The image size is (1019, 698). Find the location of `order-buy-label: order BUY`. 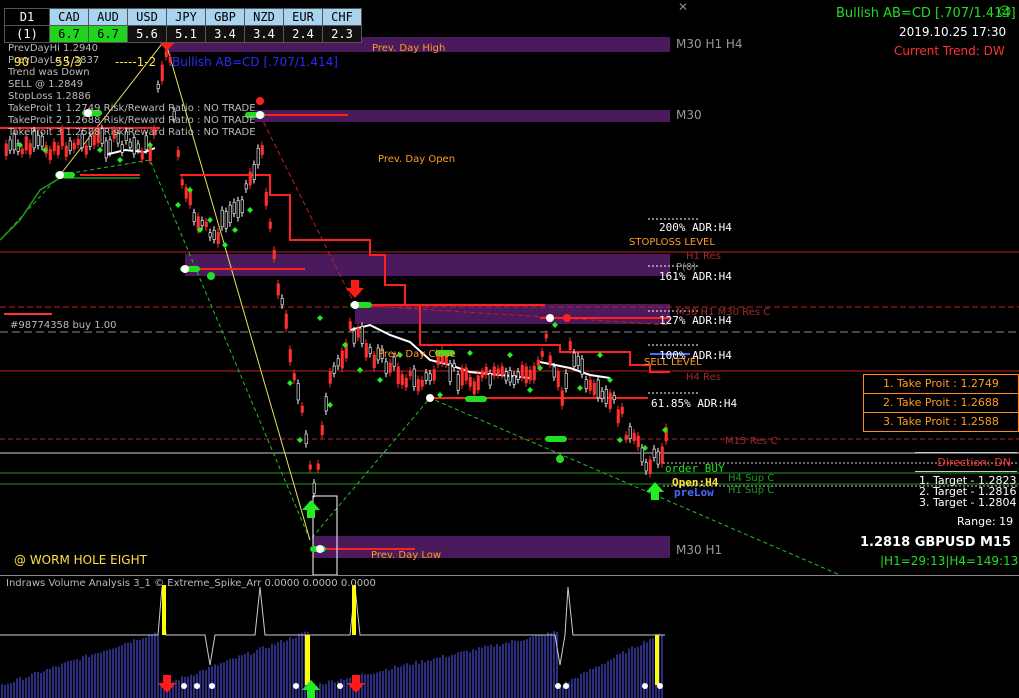

order-buy-label: order BUY is located at coordinates (695, 468).